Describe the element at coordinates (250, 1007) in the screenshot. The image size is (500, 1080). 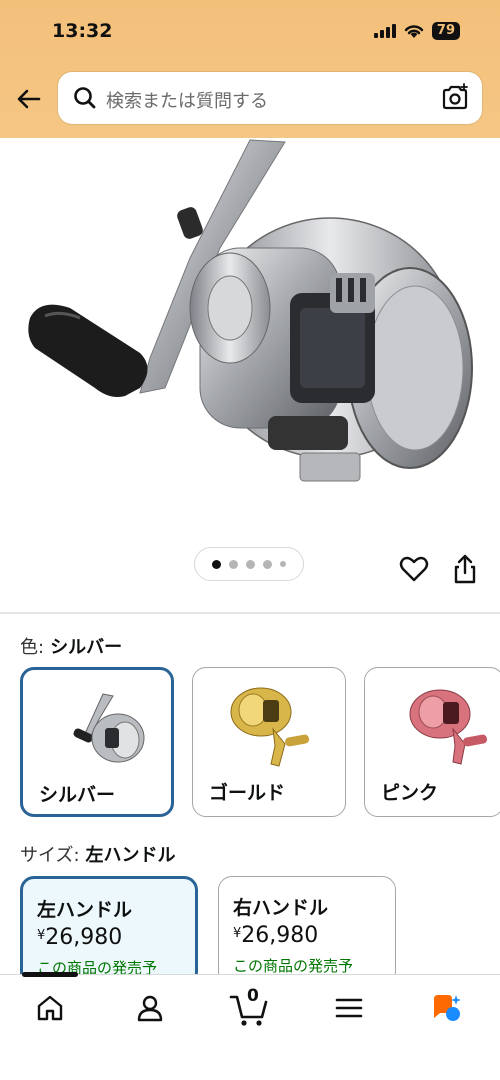
I see `cart-icon: 0` at that location.